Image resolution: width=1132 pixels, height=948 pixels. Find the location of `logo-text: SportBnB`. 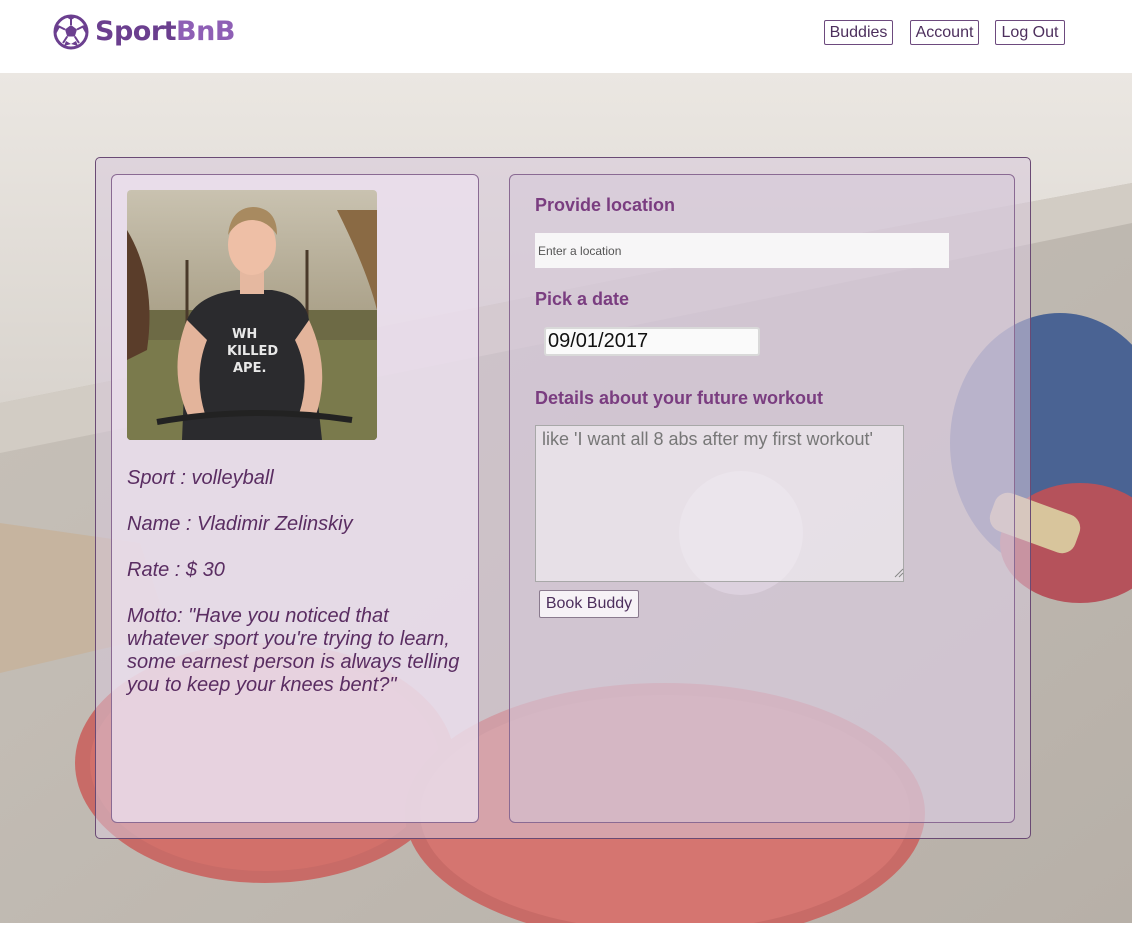

logo-text: SportBnB is located at coordinates (165, 32).